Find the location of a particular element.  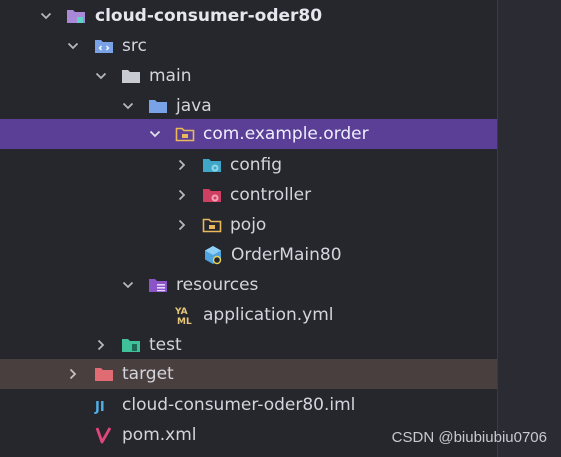

config-folder-icon is located at coordinates (212, 165).